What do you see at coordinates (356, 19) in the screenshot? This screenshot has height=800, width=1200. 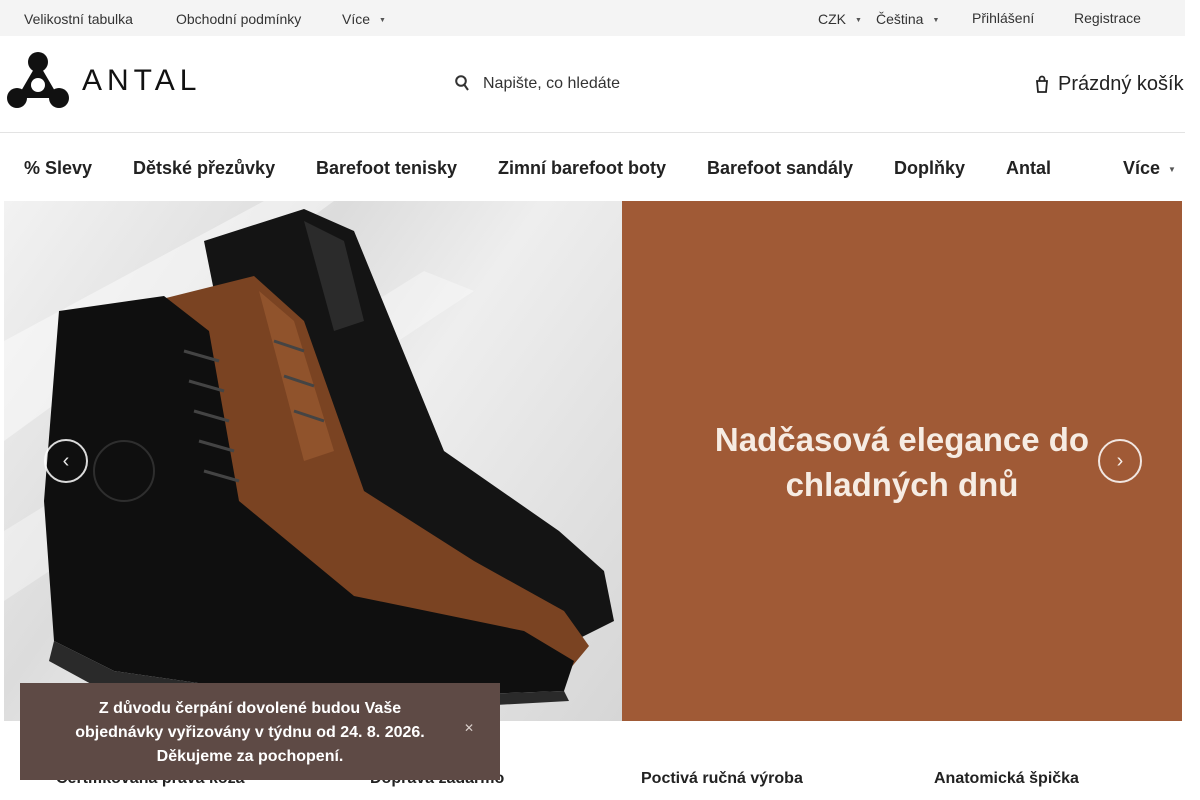 I see `top-more-label: Více` at bounding box center [356, 19].